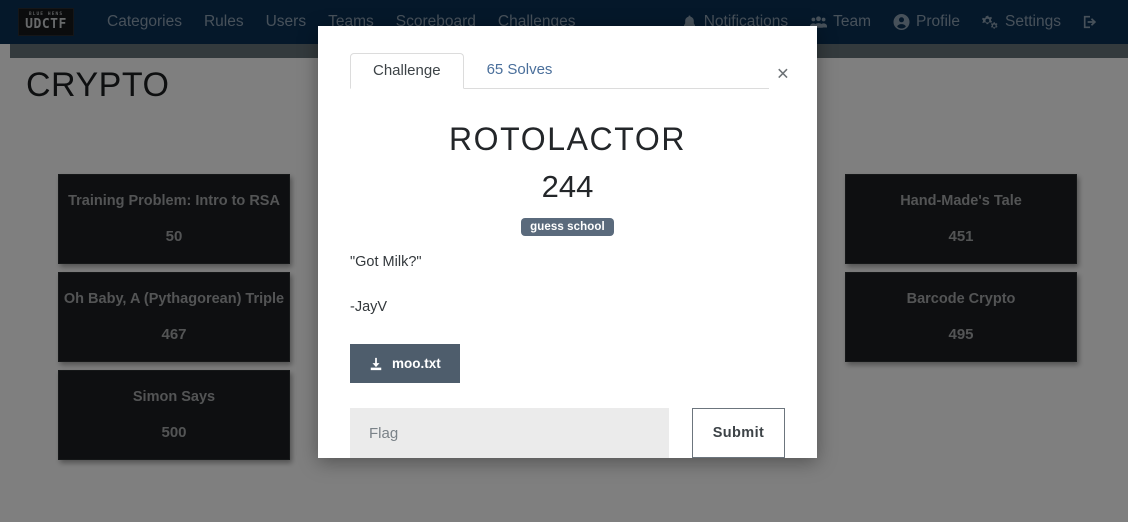 This screenshot has height=522, width=1128. What do you see at coordinates (567, 285) in the screenshot?
I see `challenge-description: "Got Milk?" -JayV` at bounding box center [567, 285].